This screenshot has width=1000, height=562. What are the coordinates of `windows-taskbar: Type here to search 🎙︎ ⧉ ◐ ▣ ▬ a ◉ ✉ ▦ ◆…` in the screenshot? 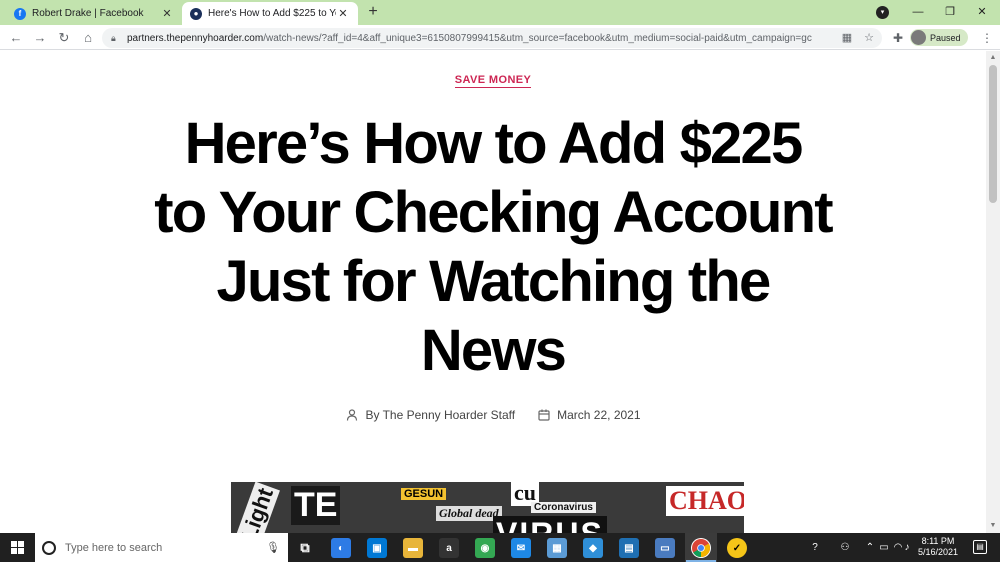 It's located at (500, 547).